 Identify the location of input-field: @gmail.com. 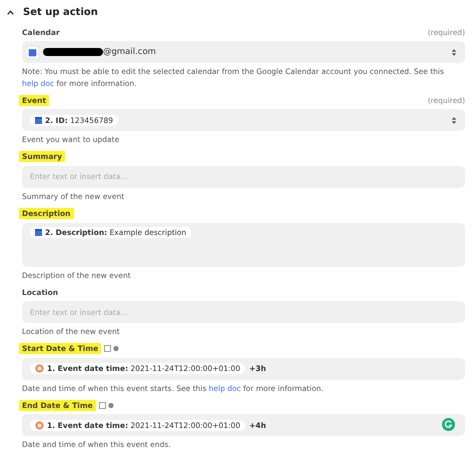
(243, 52).